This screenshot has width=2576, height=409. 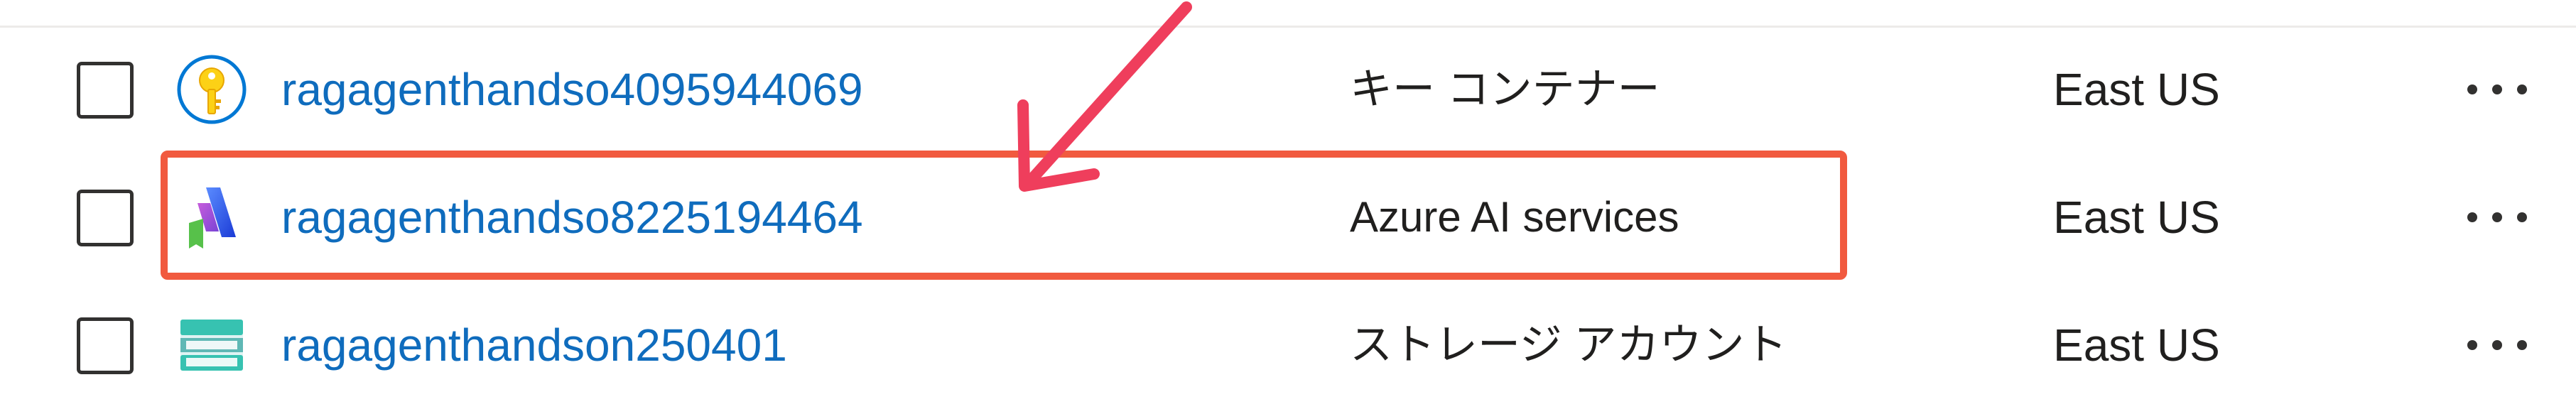 I want to click on key-vault-icon, so click(x=211, y=89).